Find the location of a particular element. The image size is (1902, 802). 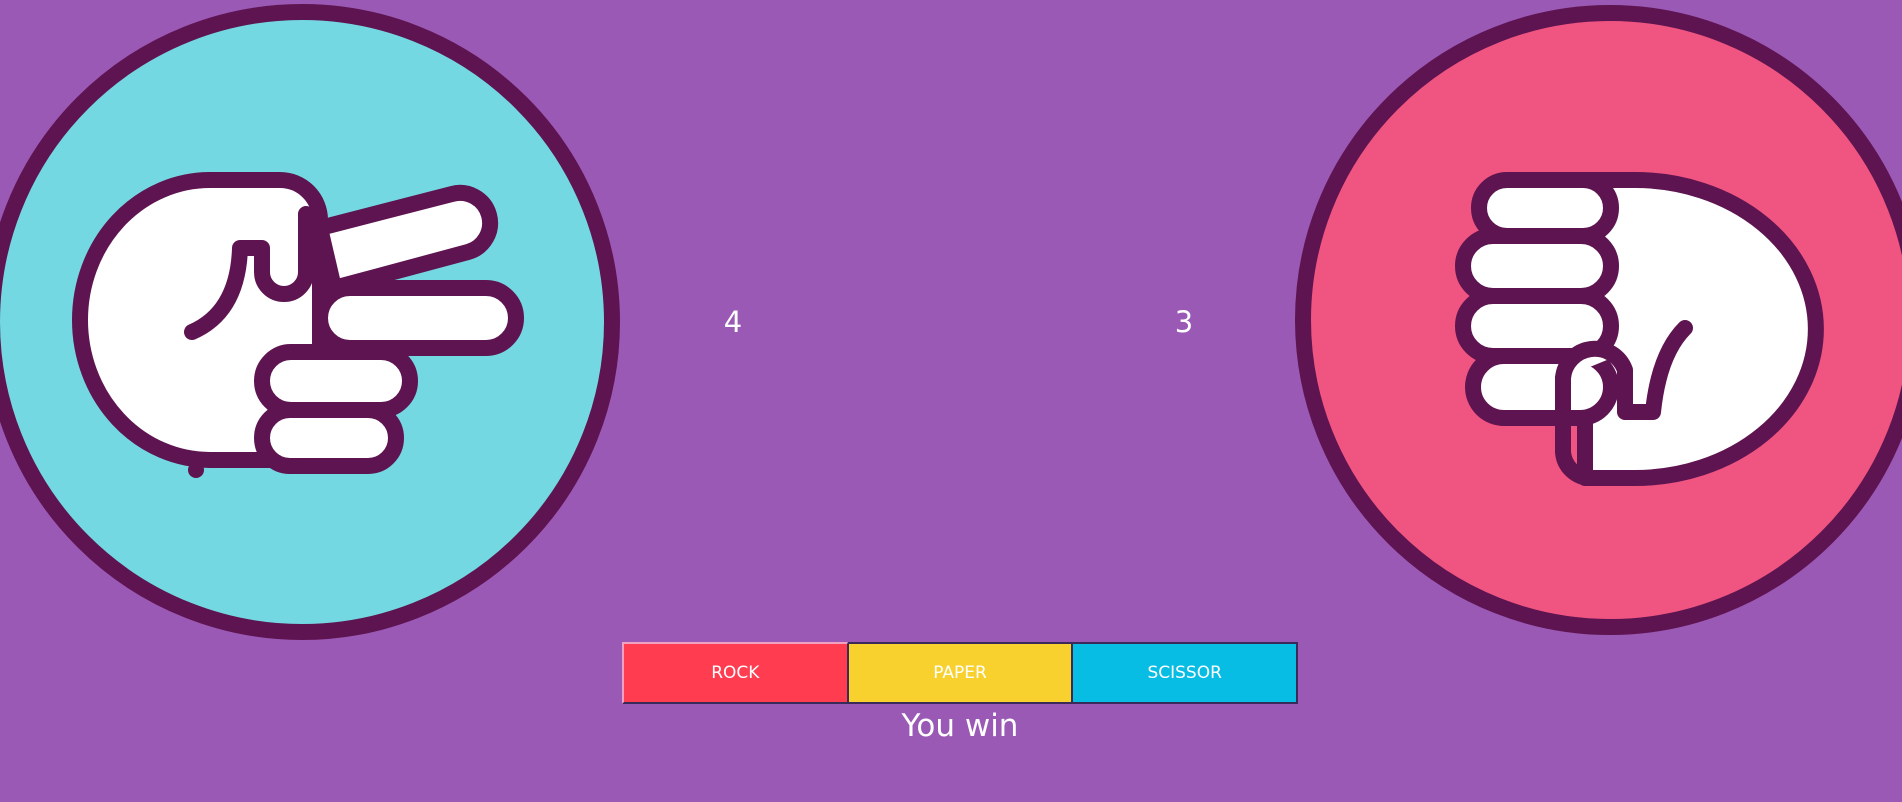

paper-button: PAPER is located at coordinates (960, 673).